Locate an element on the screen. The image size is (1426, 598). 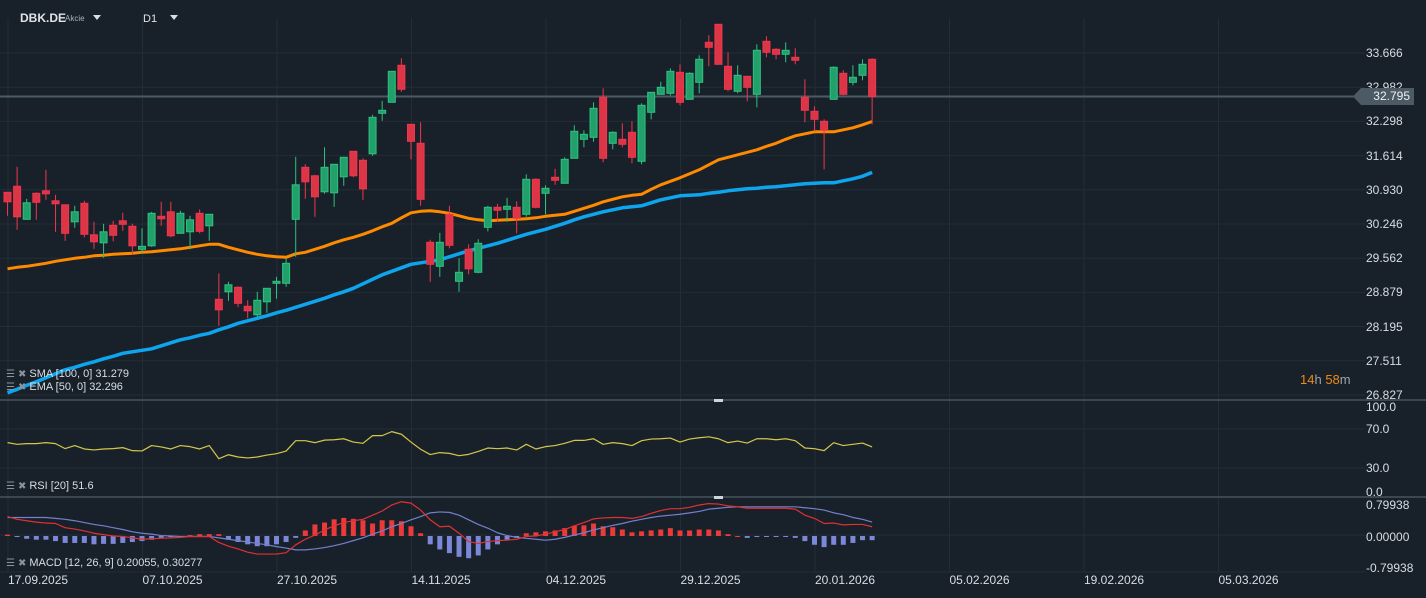
legend-rsi-text: RSI [20] 51.6 is located at coordinates (61, 486).